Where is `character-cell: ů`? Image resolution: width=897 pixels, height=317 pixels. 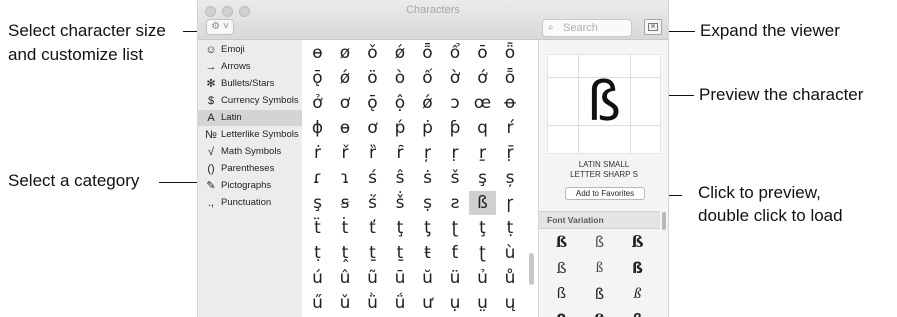 character-cell: ů is located at coordinates (510, 278).